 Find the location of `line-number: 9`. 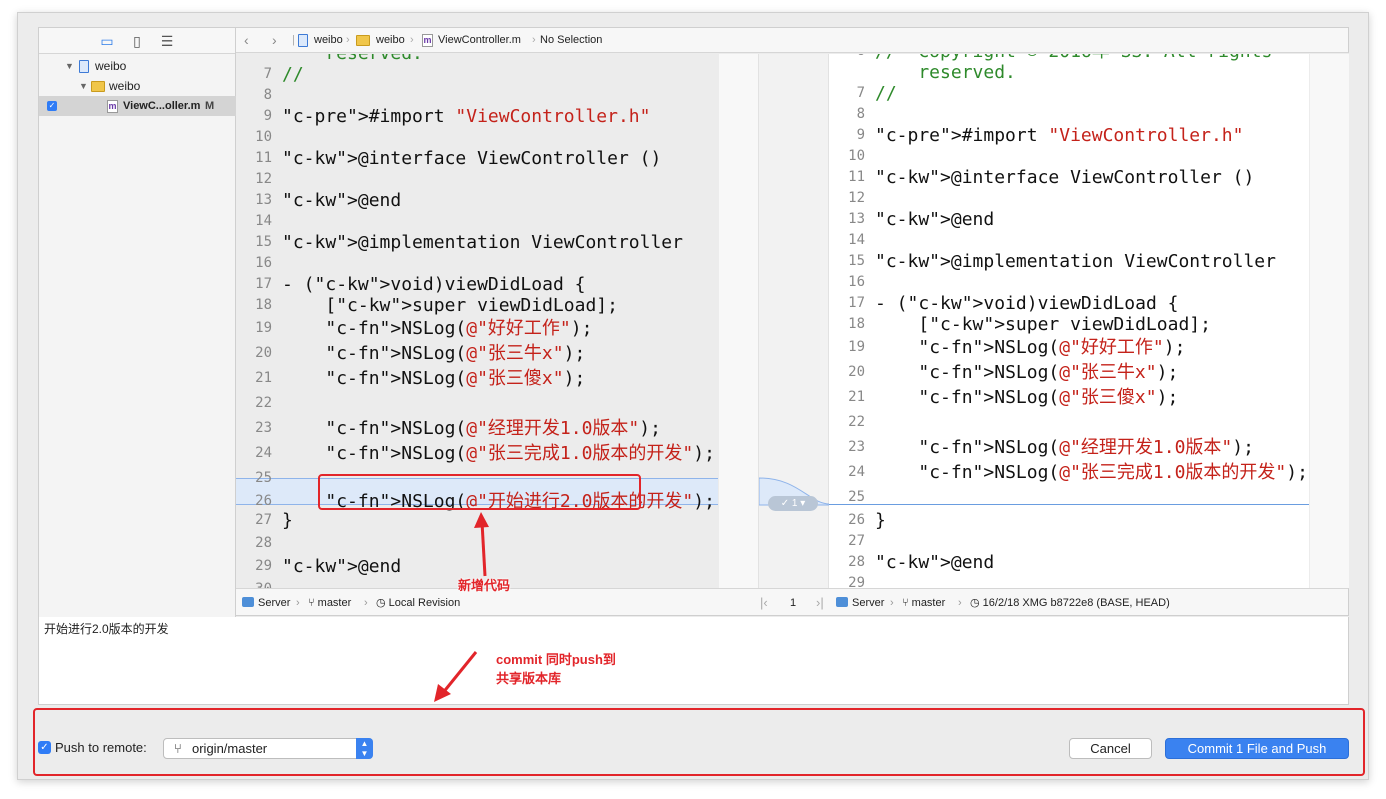

line-number: 9 is located at coordinates (267, 116).